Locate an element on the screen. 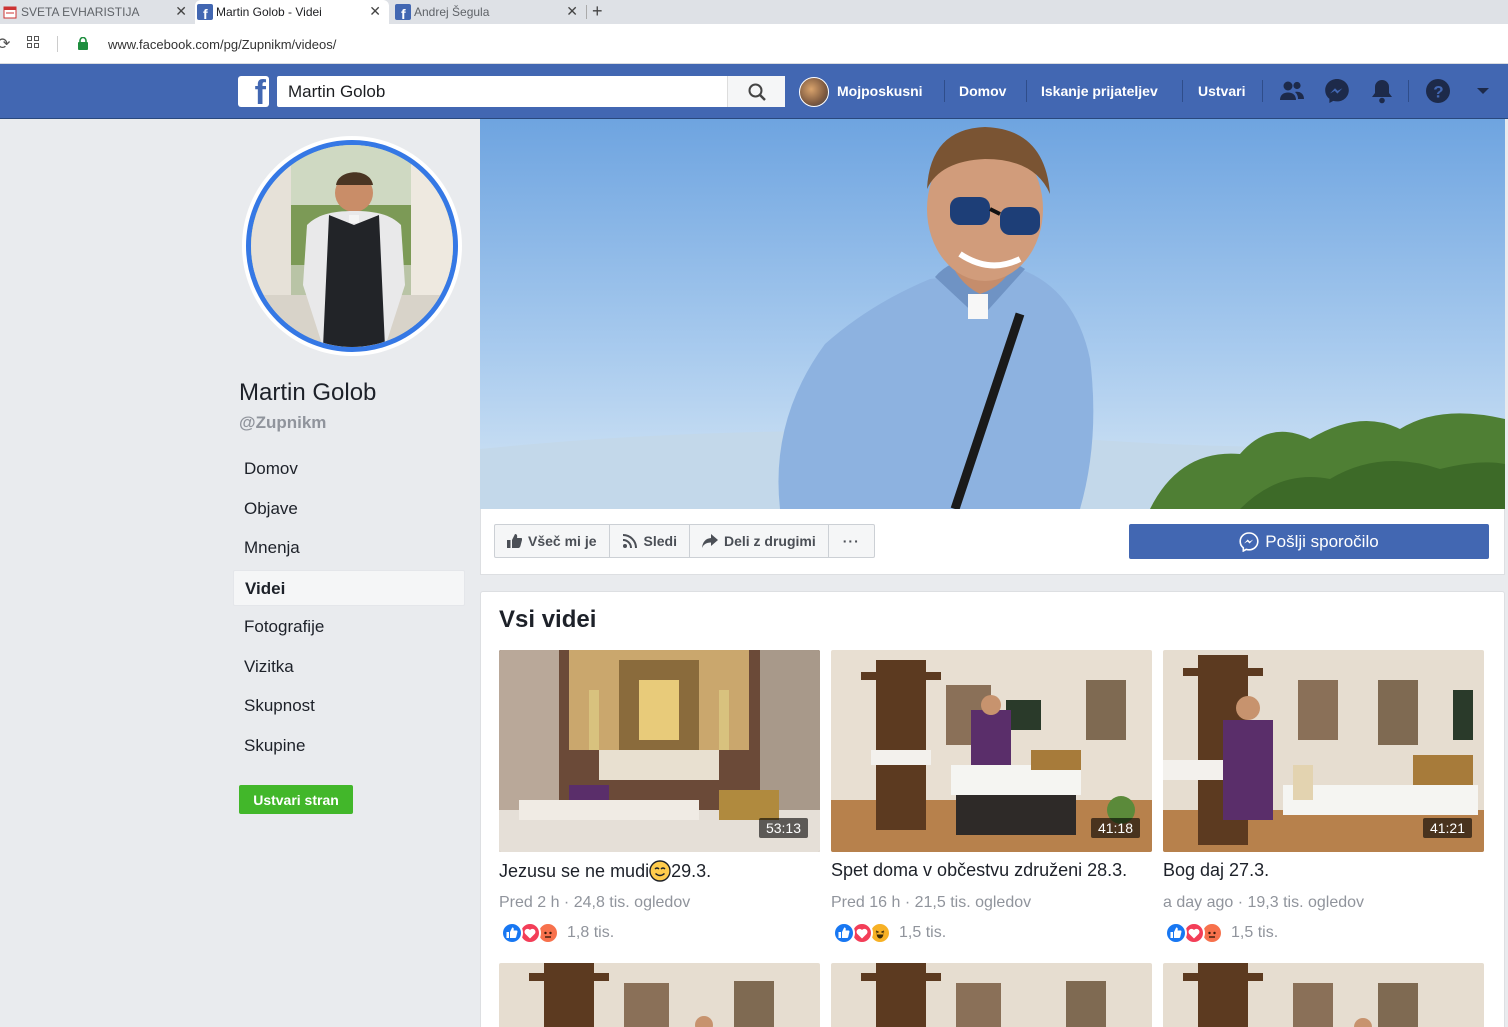 The image size is (1508, 1027). video-duration: 53:13 is located at coordinates (783, 828).